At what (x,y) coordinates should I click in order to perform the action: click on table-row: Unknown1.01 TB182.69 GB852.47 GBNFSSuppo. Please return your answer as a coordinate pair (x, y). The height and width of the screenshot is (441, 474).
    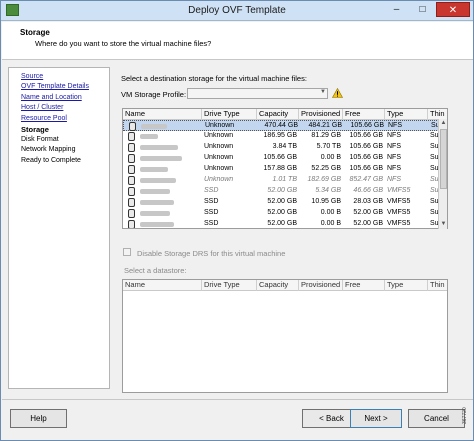
    Looking at the image, I should click on (285, 180).